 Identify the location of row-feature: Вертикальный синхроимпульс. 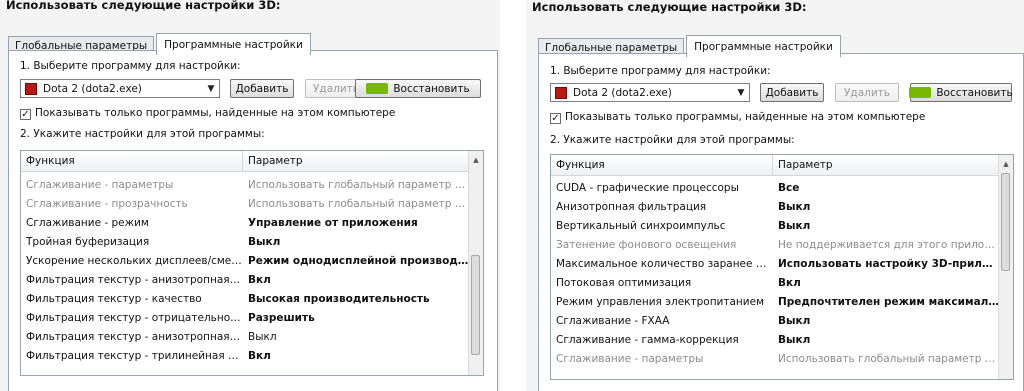
(641, 225).